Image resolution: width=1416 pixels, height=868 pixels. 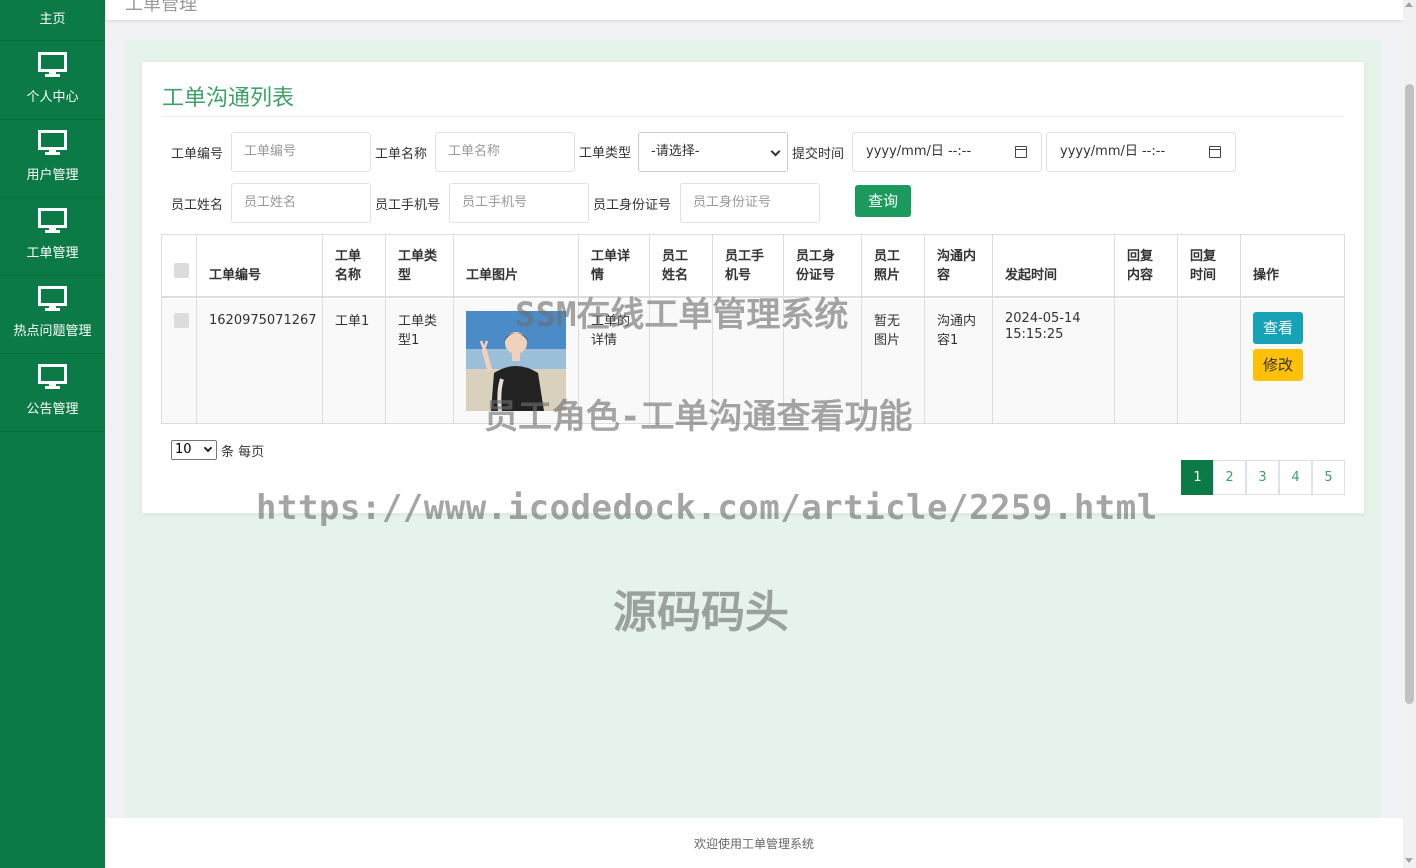 I want to click on cell-employee-photo: 暂无 图片, so click(x=887, y=331).